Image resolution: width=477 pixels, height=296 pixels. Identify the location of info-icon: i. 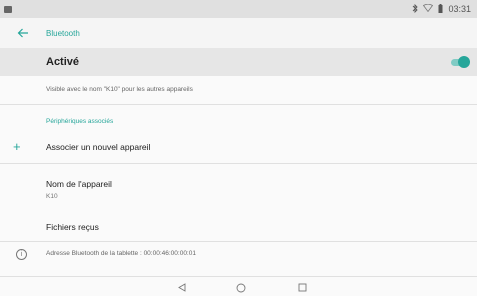
(21, 254).